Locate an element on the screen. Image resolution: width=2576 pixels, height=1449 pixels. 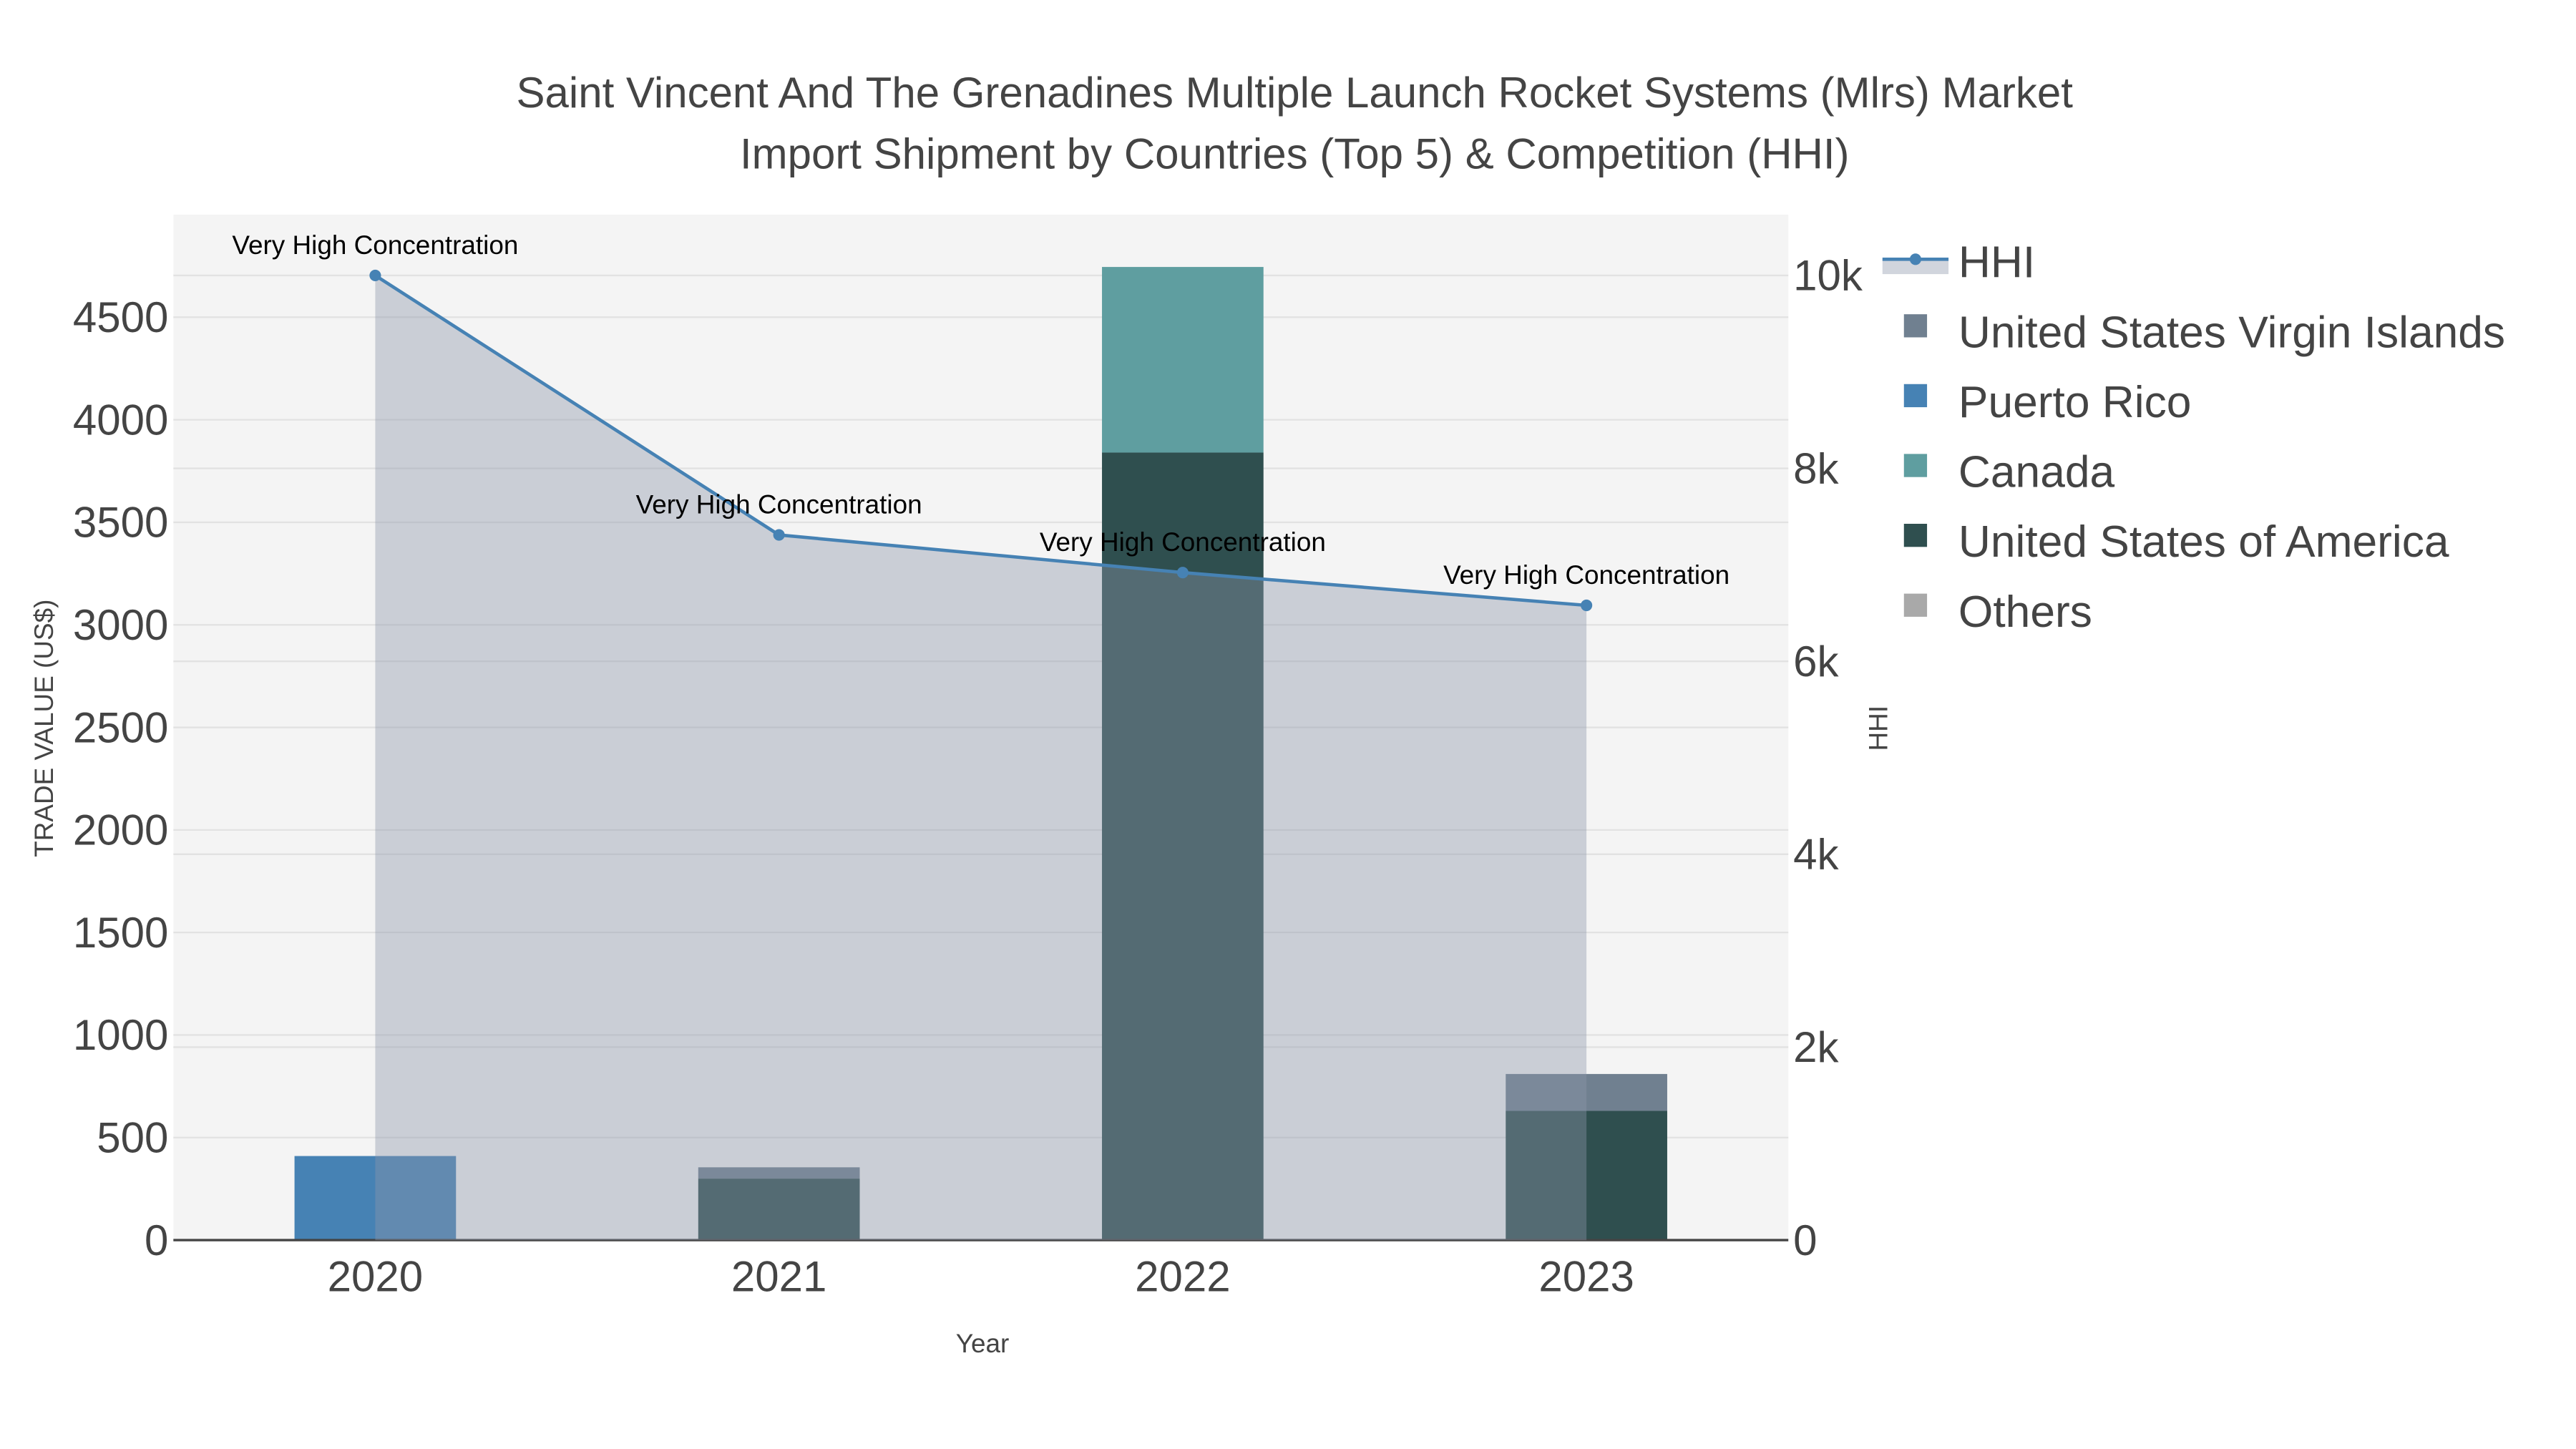
legend-label: Canada is located at coordinates (2036, 472).